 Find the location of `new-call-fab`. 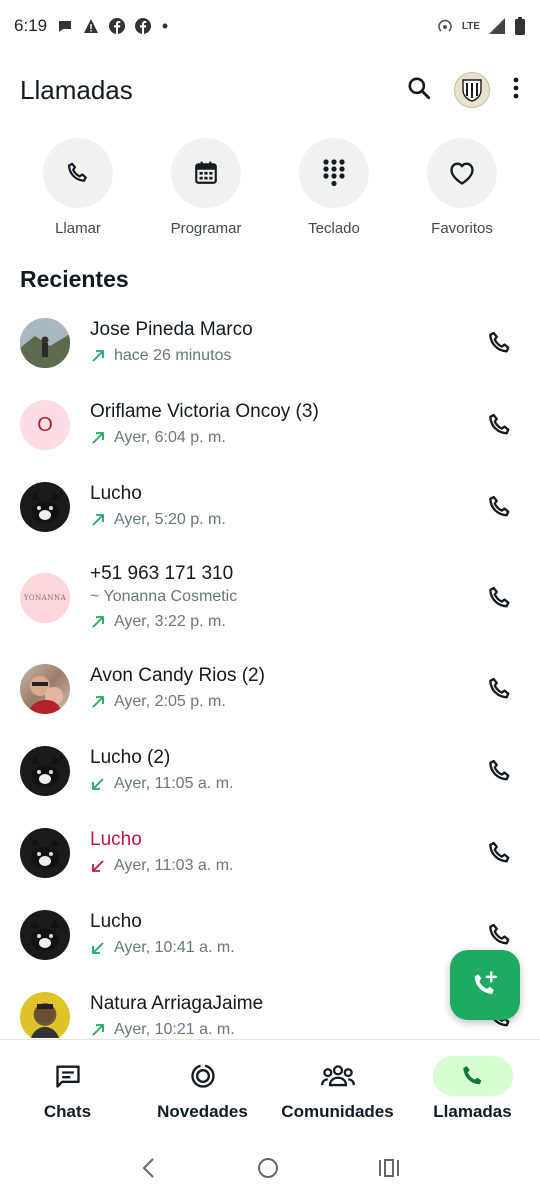

new-call-fab is located at coordinates (485, 985).